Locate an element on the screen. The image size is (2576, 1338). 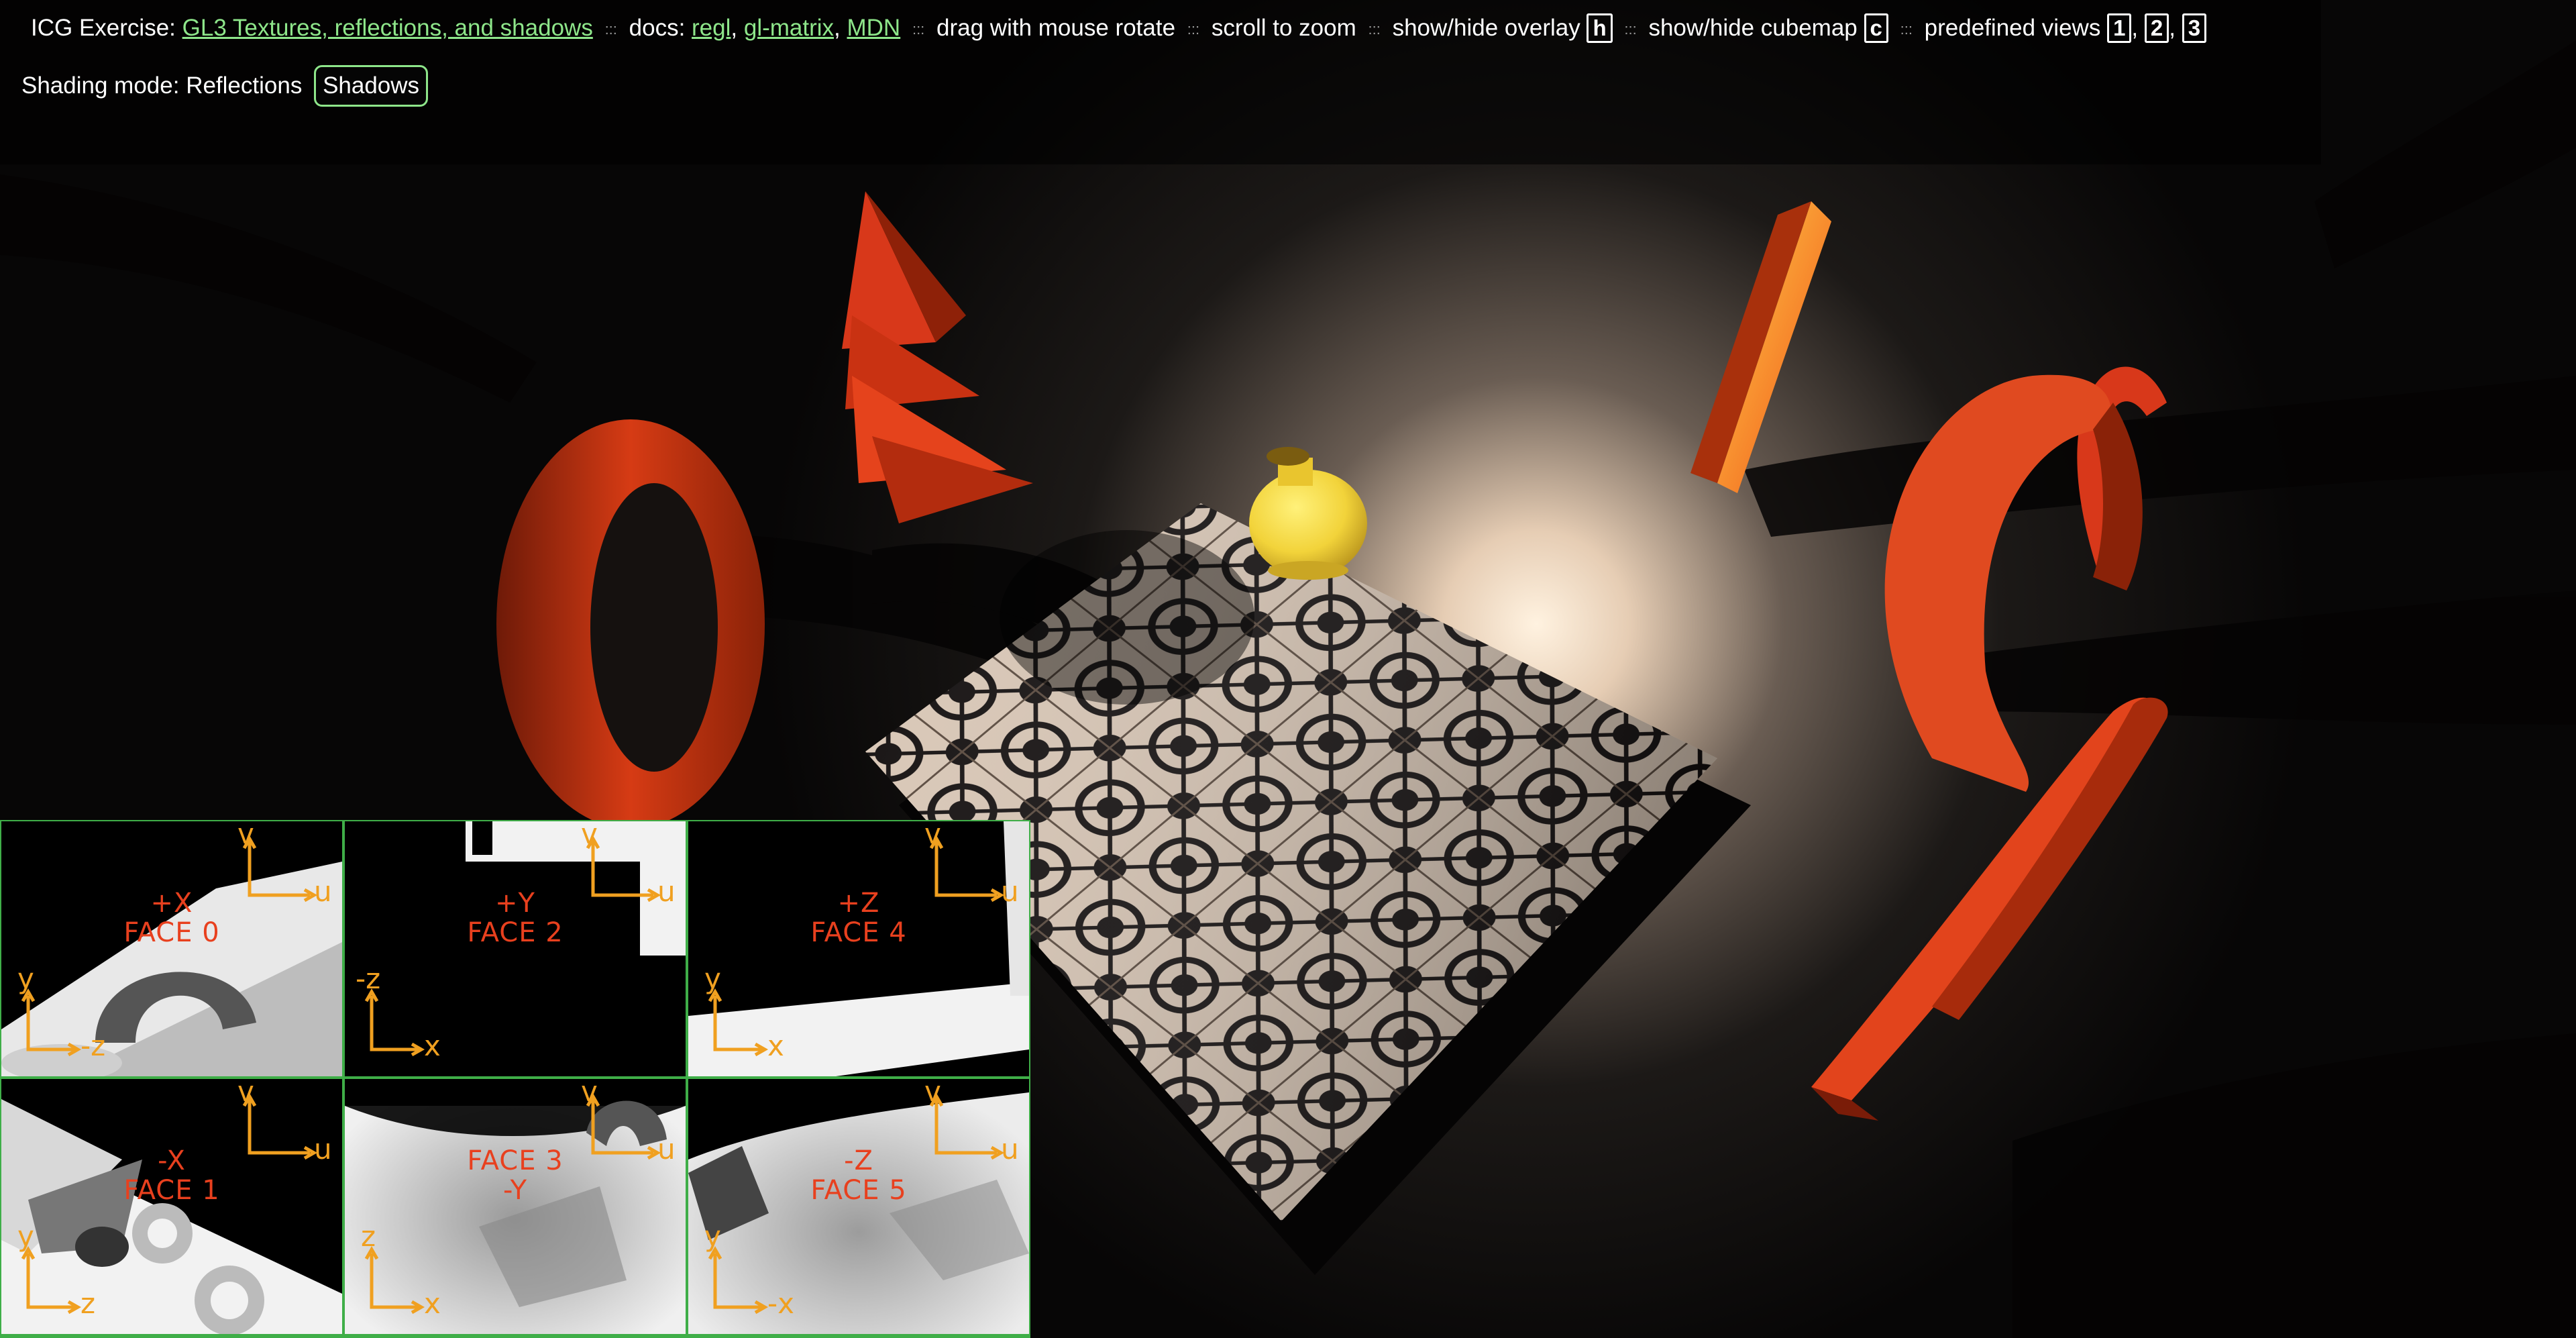
face-4-view is located at coordinates (858, 948).